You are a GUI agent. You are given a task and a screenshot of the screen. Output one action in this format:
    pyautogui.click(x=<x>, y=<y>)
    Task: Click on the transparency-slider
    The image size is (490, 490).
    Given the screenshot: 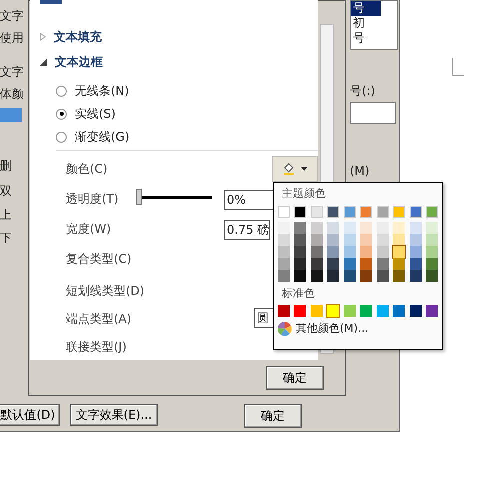 What is the action you would take?
    pyautogui.click(x=174, y=197)
    